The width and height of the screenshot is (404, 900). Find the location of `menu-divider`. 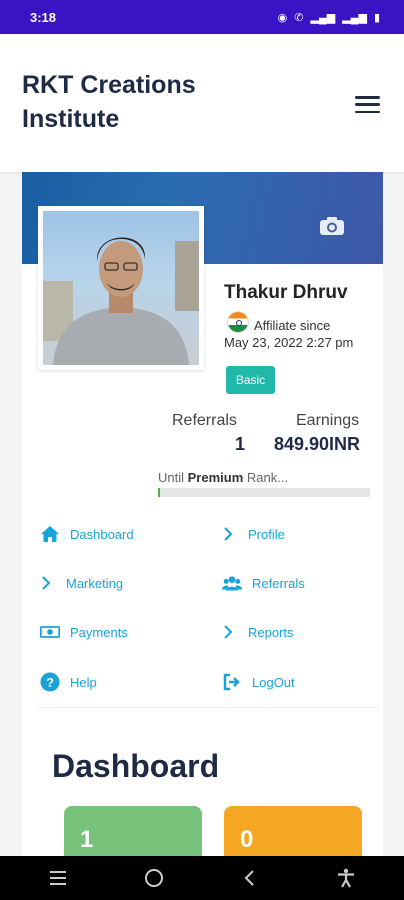

menu-divider is located at coordinates (209, 707).